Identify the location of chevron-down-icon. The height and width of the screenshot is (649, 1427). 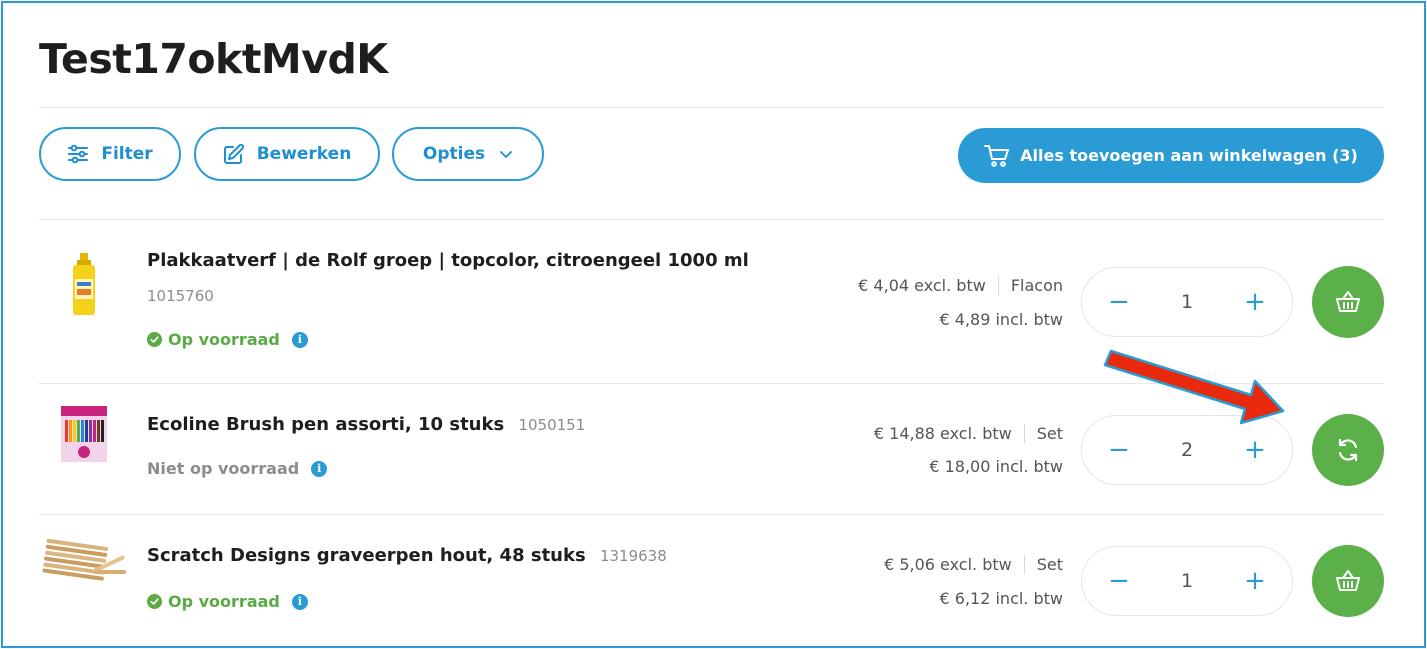
(506, 154).